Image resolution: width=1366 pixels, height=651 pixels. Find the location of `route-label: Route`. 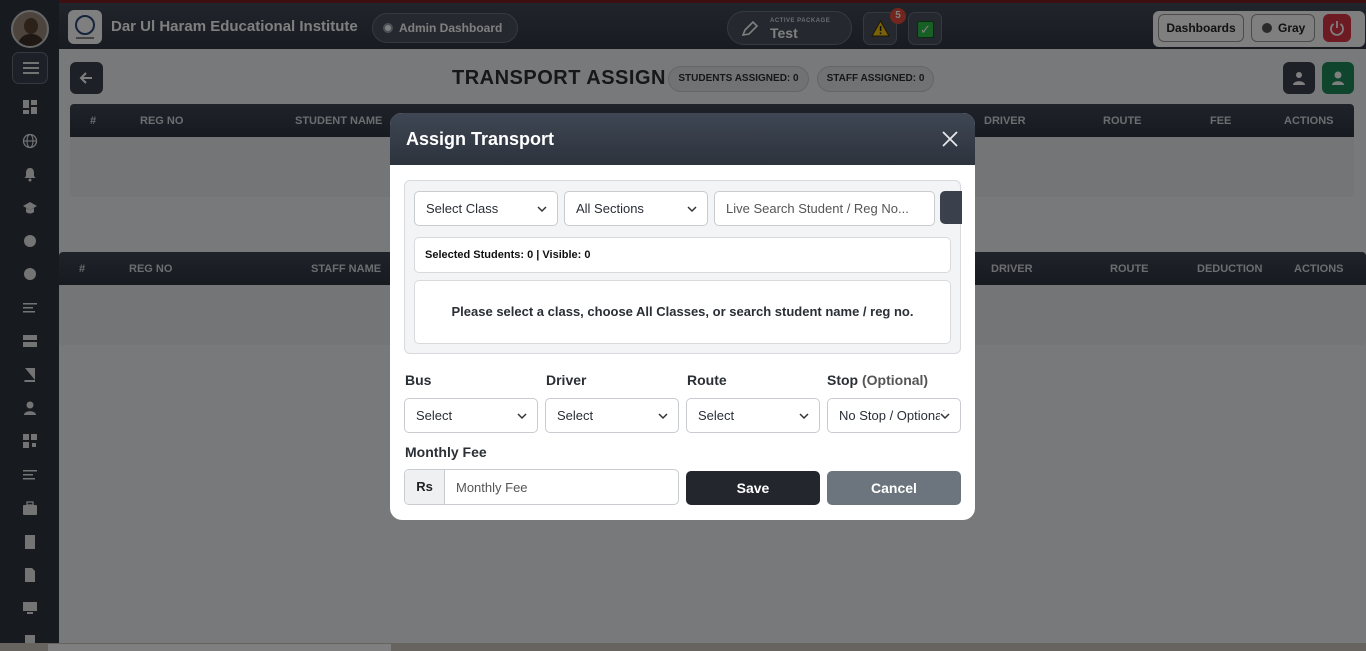

route-label: Route is located at coordinates (707, 380).